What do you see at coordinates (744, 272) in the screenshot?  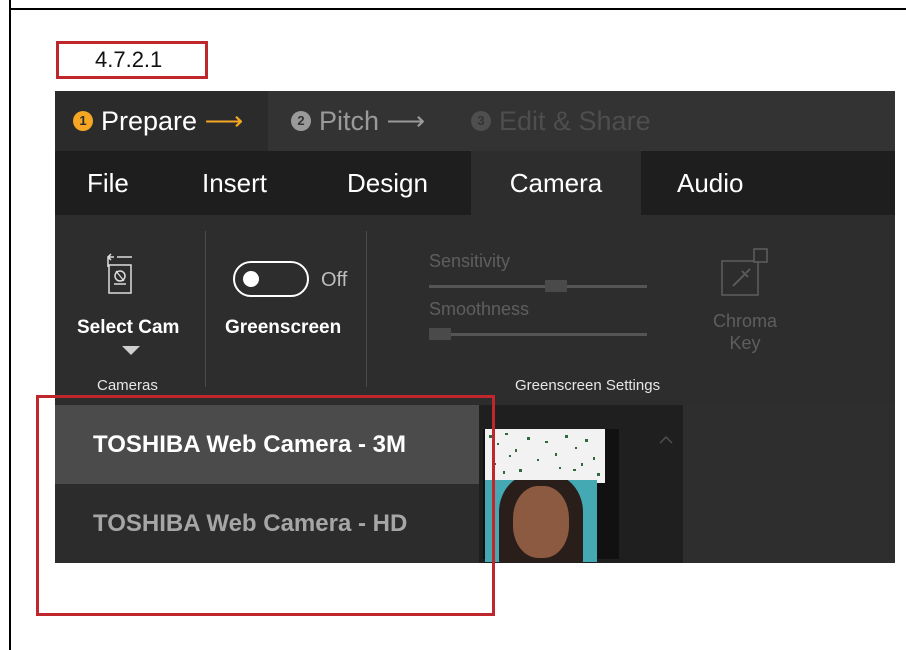 I see `eyedropper-icon` at bounding box center [744, 272].